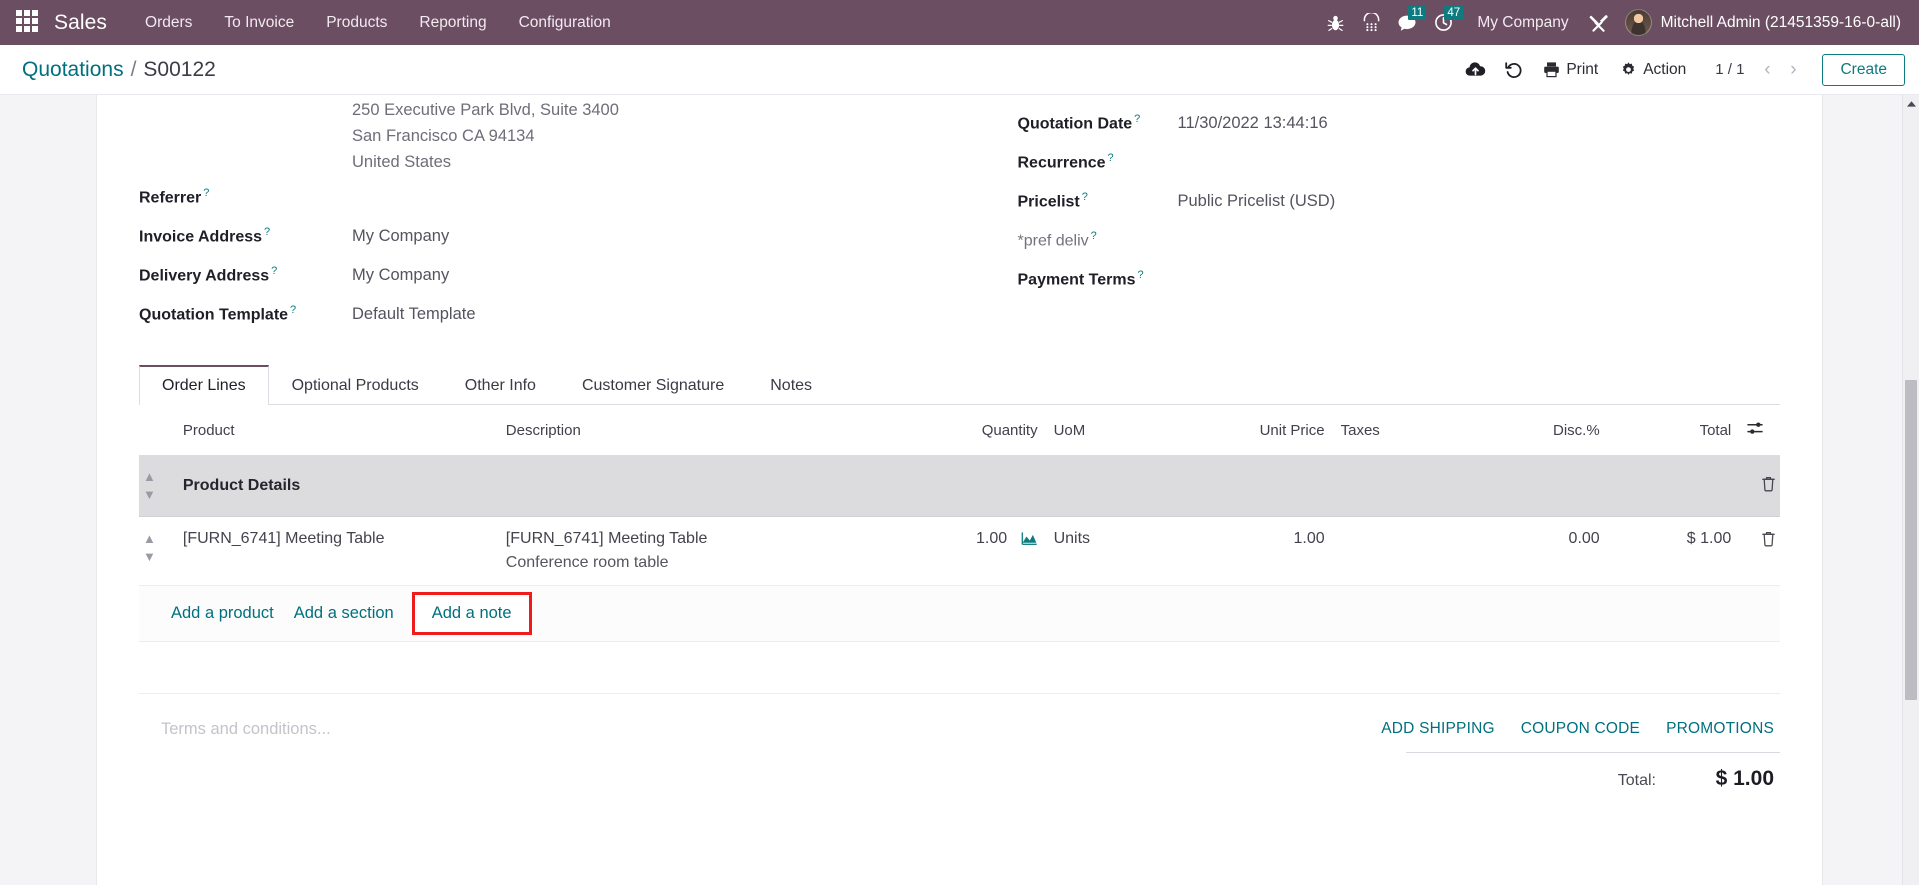  I want to click on section-name: Product Details, so click(957, 486).